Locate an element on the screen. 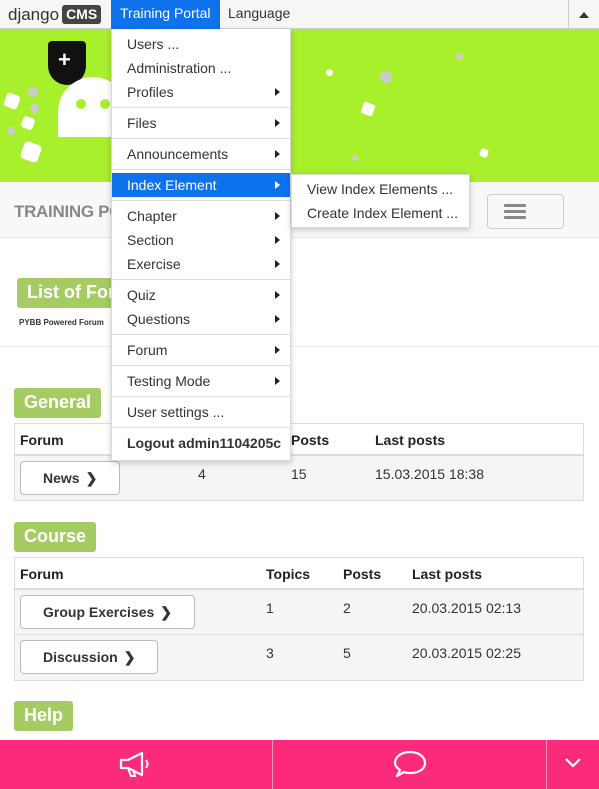  menu-item-exercise: Exercise is located at coordinates (201, 264).